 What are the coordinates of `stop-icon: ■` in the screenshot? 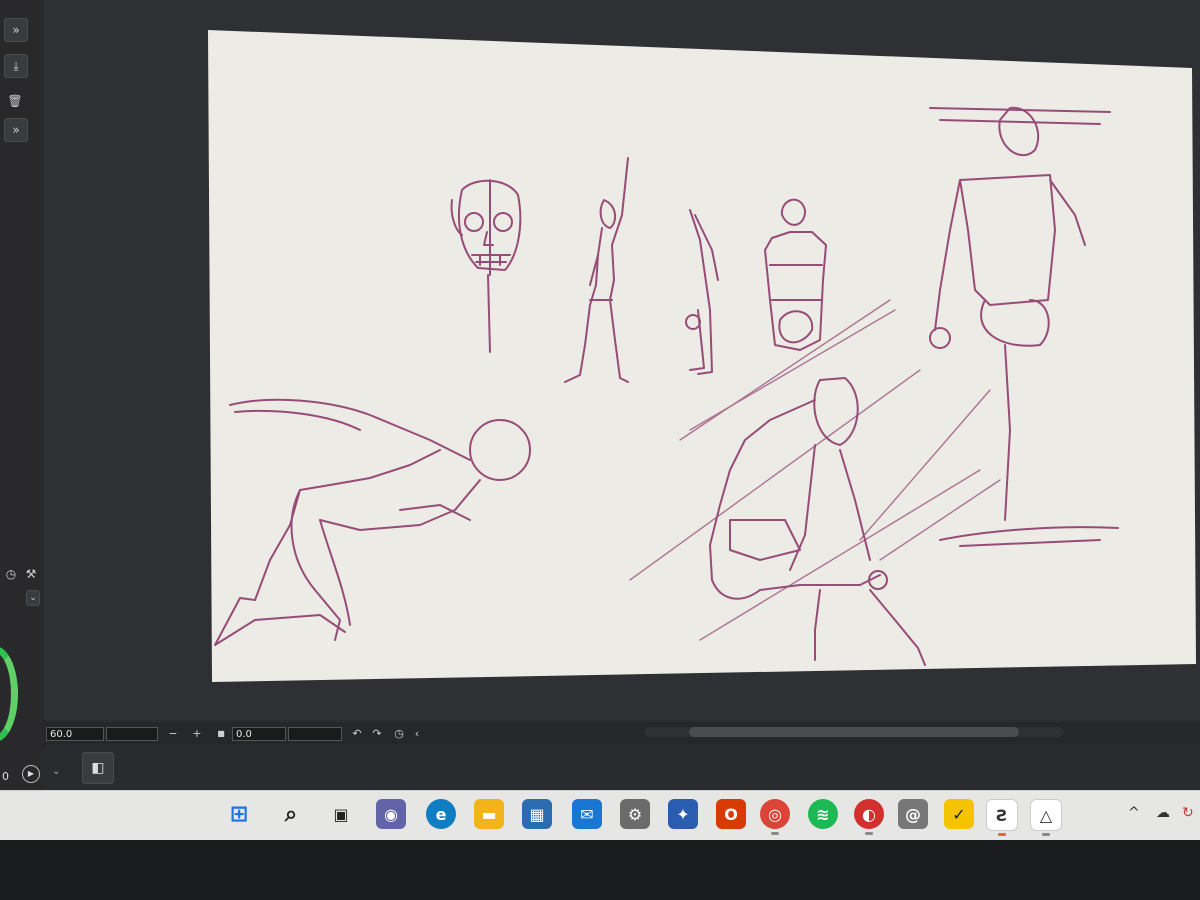 It's located at (221, 734).